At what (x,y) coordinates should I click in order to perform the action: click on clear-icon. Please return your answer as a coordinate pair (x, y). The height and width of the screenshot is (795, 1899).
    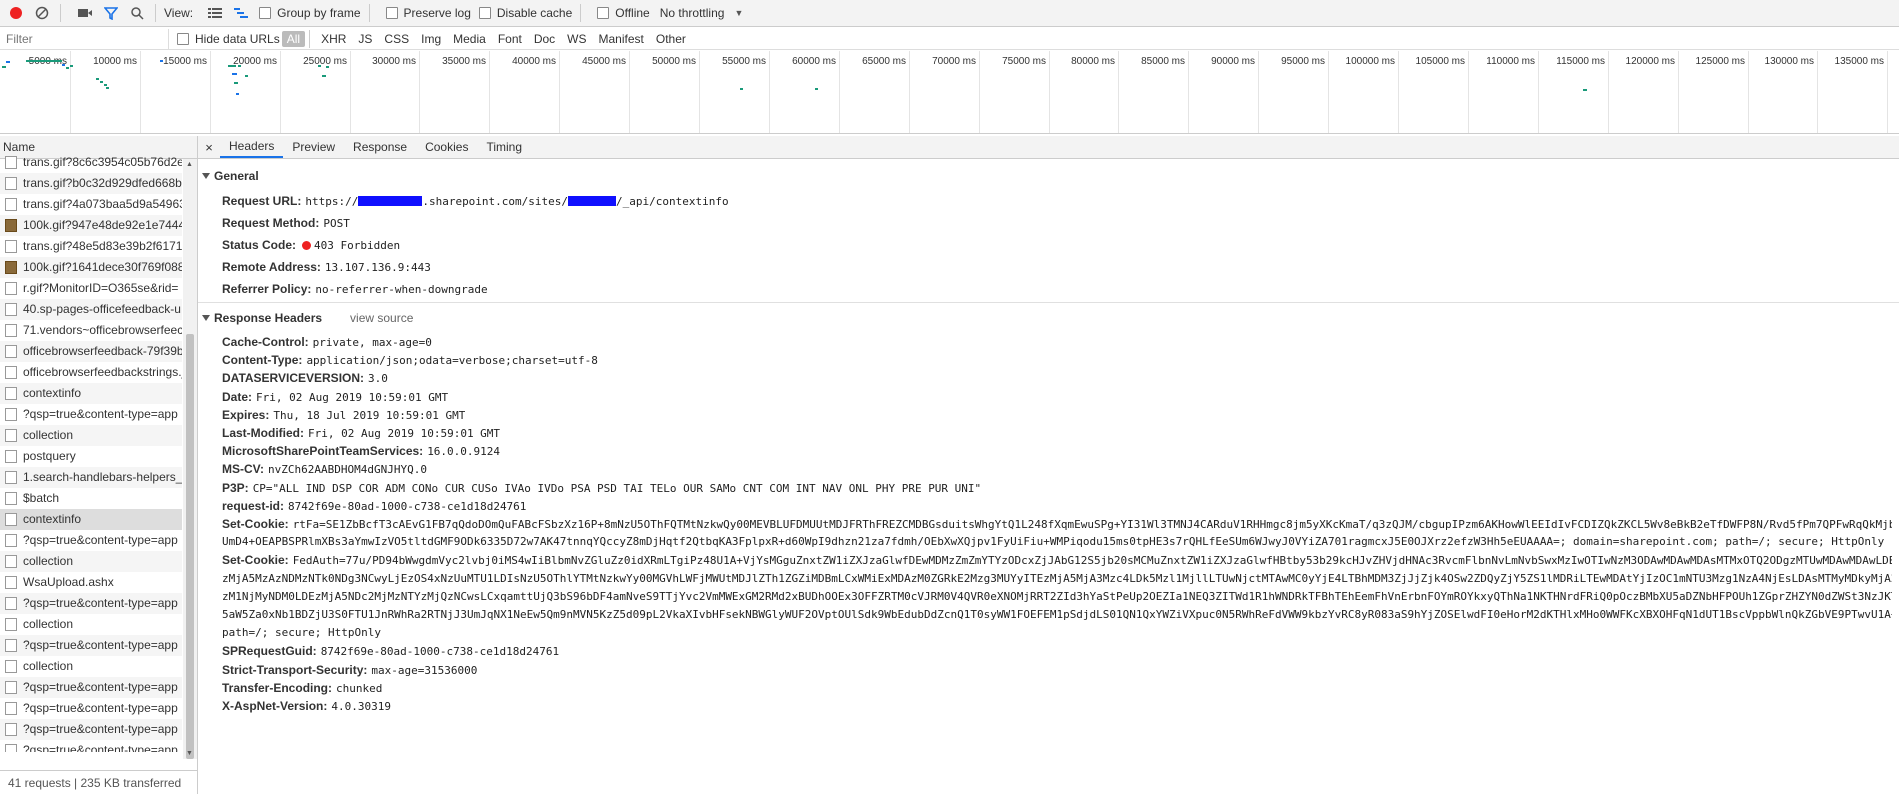
    Looking at the image, I should click on (42, 13).